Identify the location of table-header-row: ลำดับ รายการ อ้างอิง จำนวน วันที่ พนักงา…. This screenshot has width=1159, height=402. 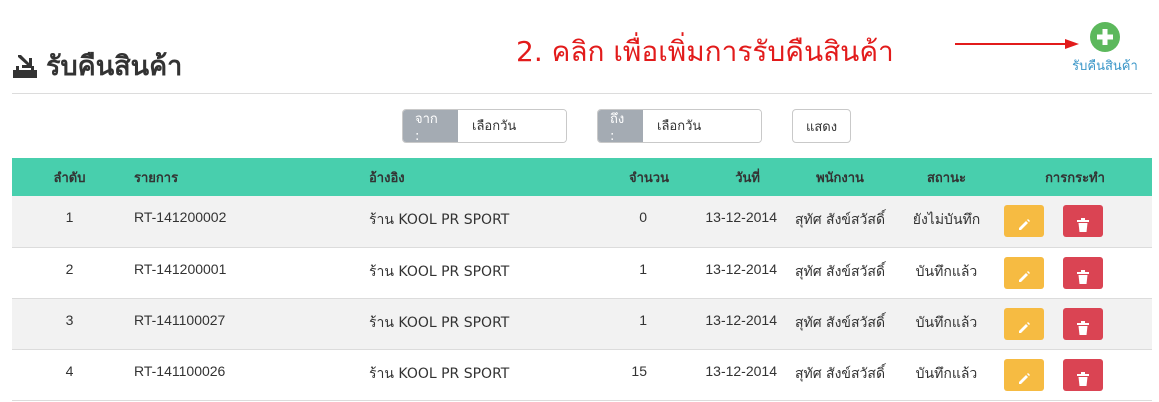
(582, 177).